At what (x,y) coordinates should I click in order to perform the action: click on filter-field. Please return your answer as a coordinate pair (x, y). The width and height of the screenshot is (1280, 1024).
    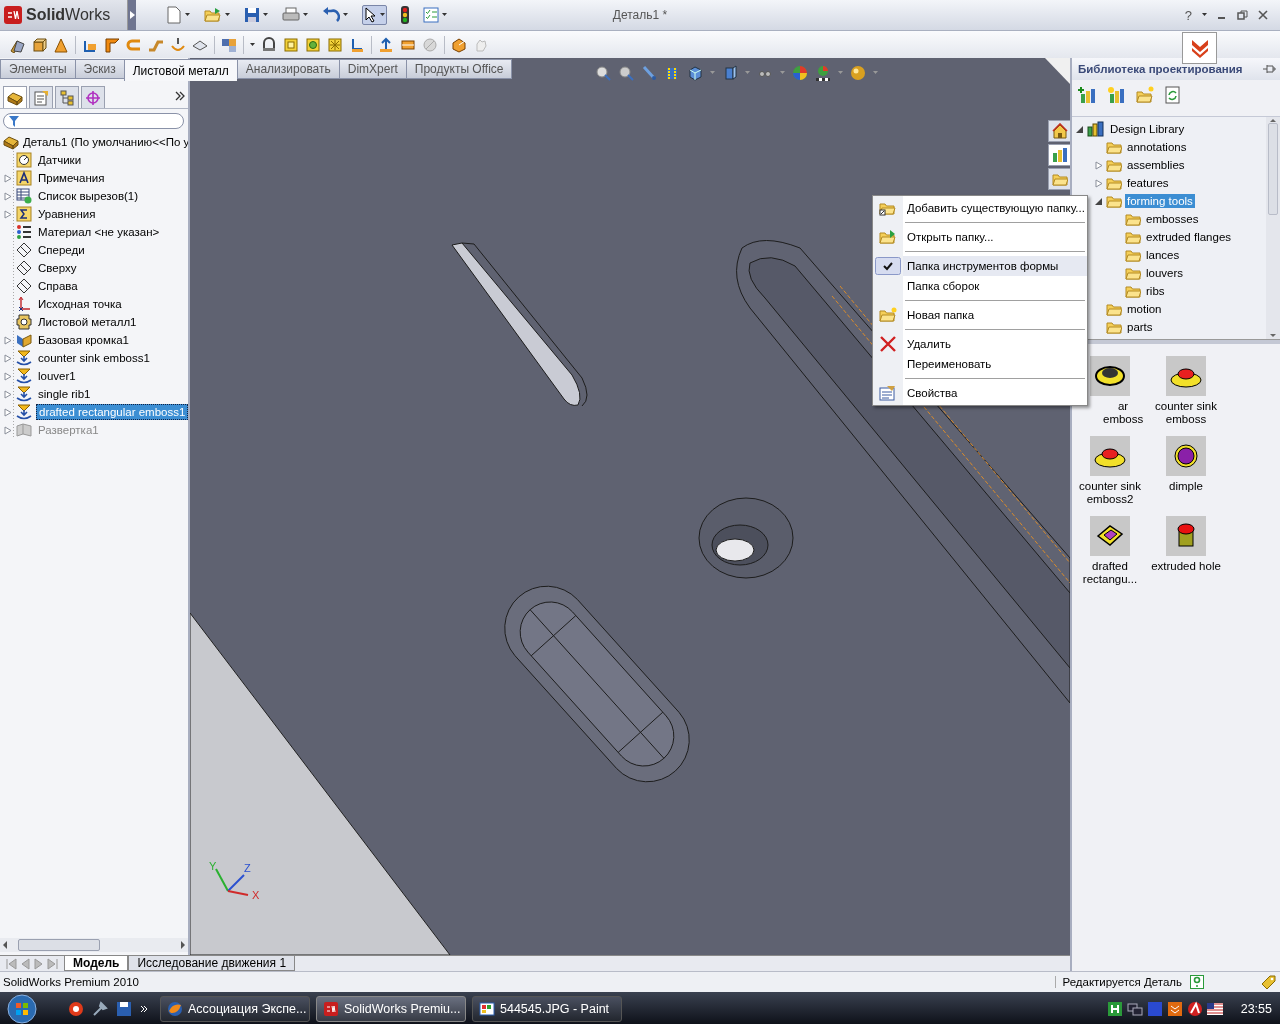
    Looking at the image, I should click on (93, 121).